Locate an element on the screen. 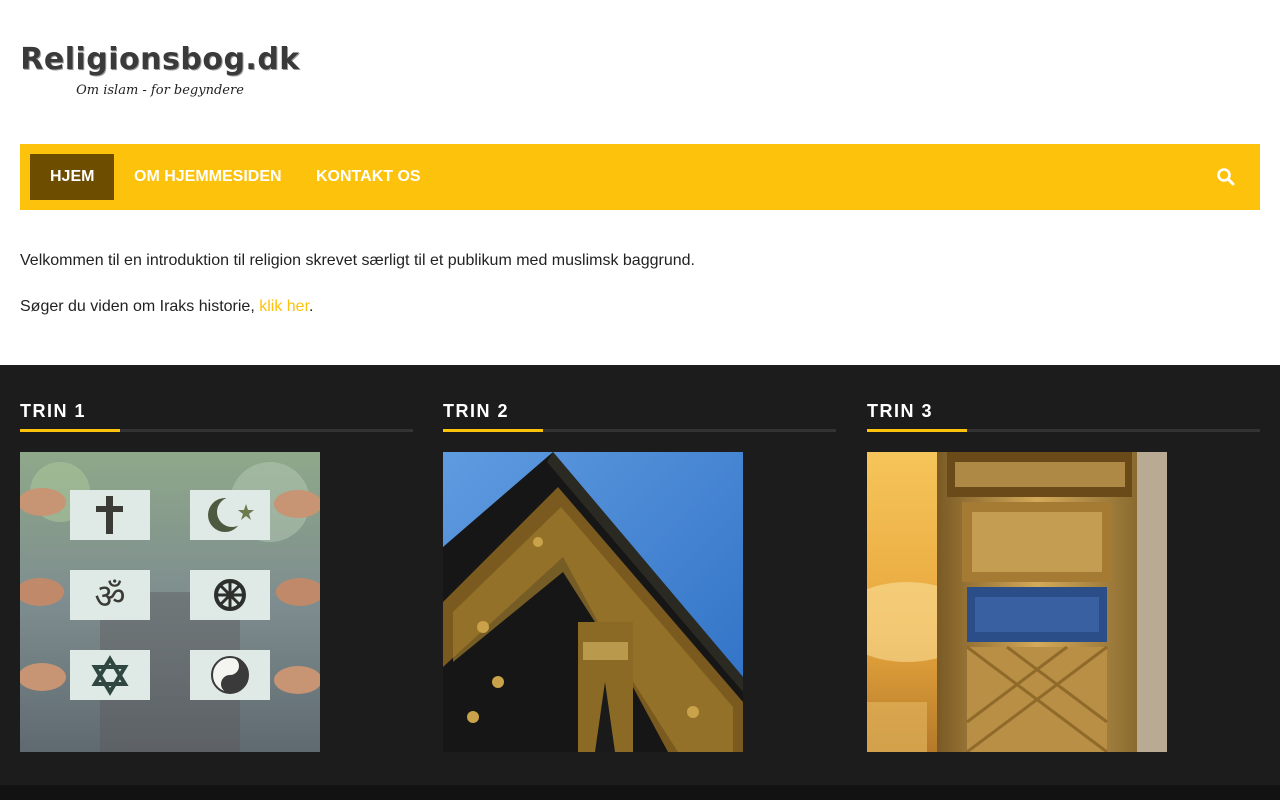 Image resolution: width=1280 pixels, height=800 pixels. mosque-minaret-image is located at coordinates (1017, 602).